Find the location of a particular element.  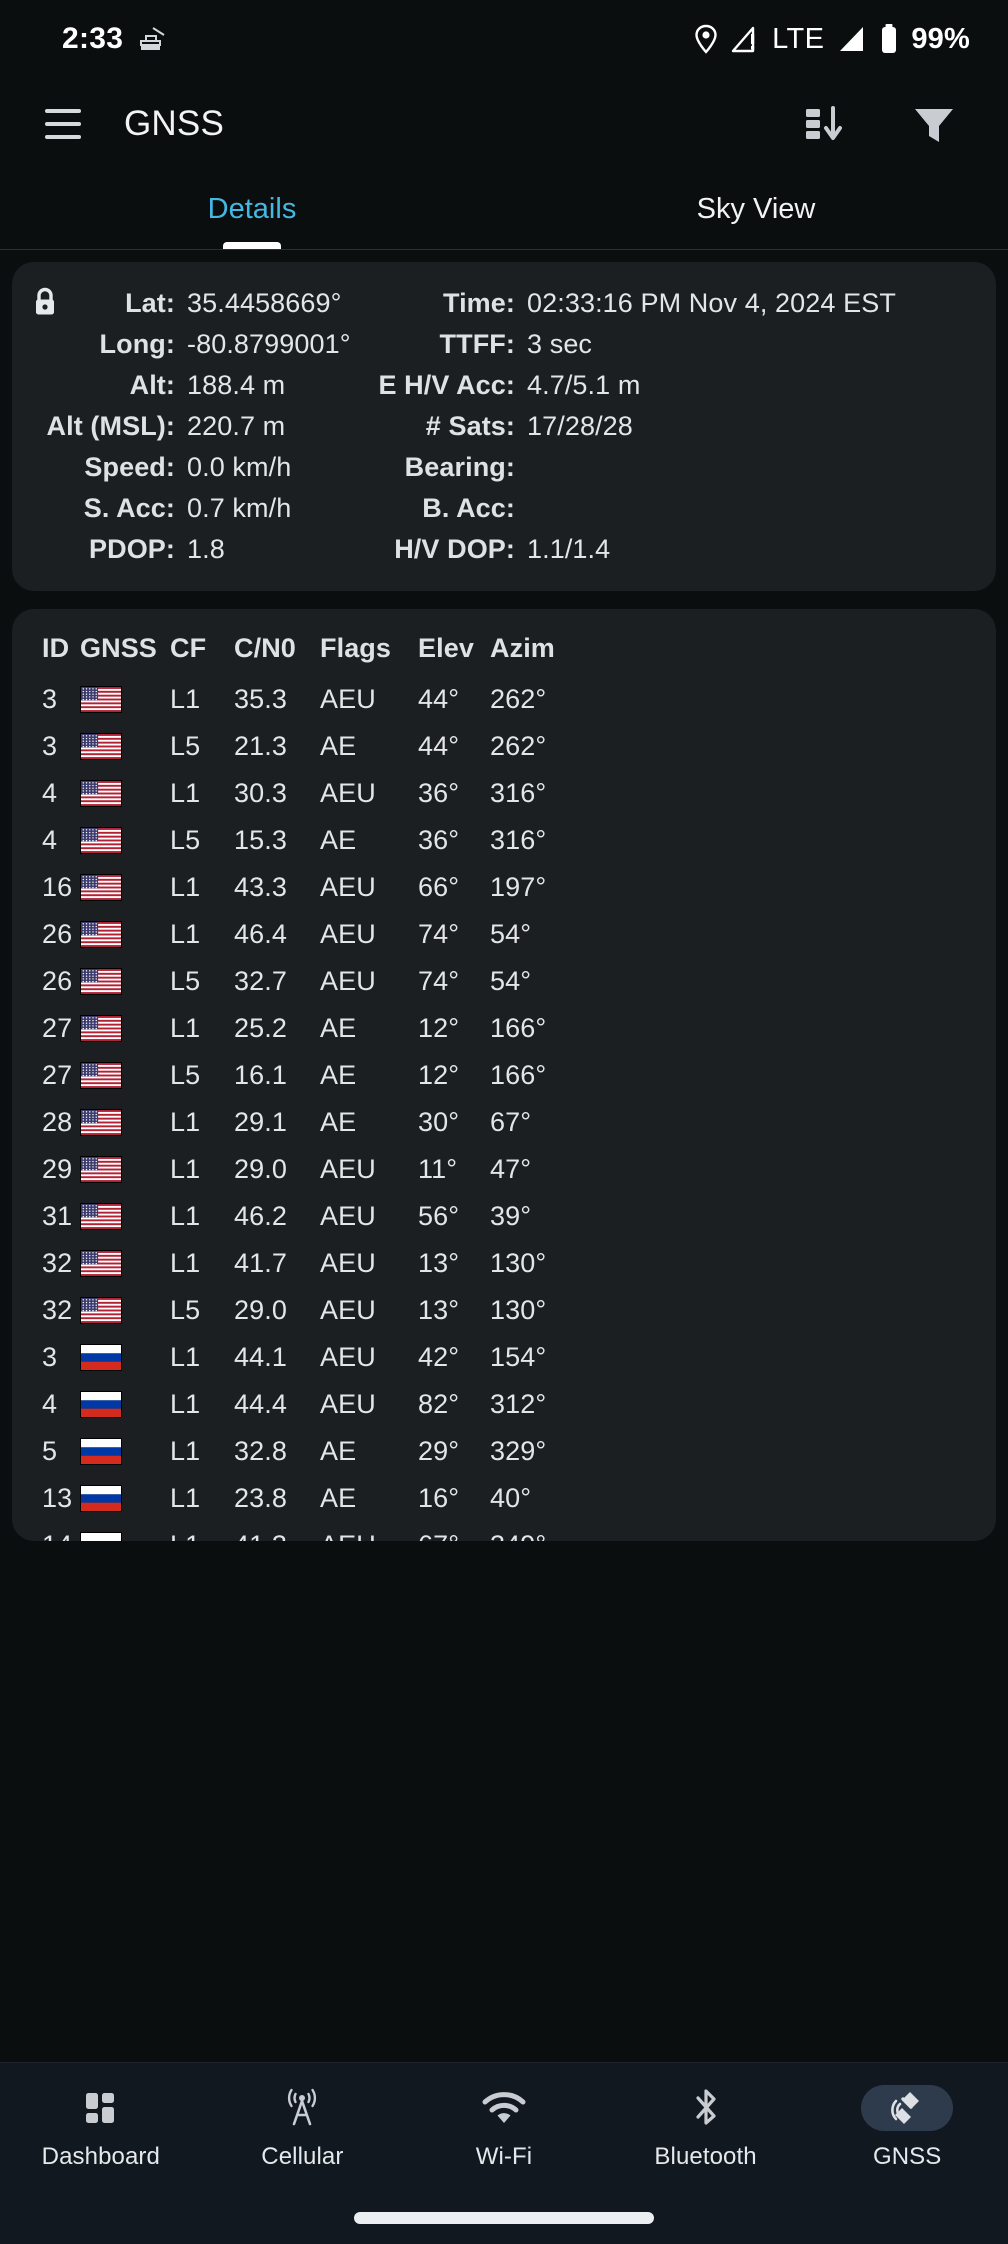

table-row: 3 L1 44.1 AEU 42° 154° is located at coordinates (504, 1357).